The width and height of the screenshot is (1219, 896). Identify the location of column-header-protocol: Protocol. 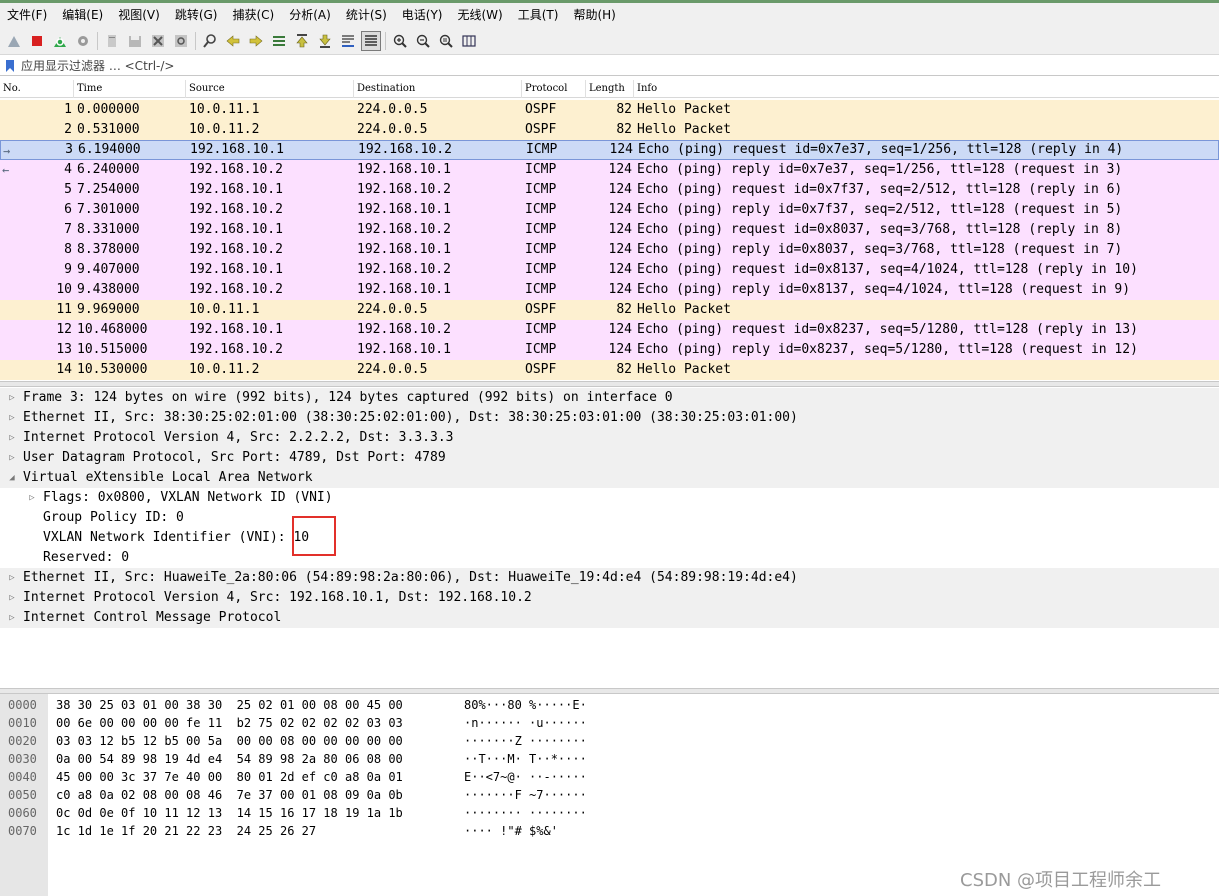
(554, 89).